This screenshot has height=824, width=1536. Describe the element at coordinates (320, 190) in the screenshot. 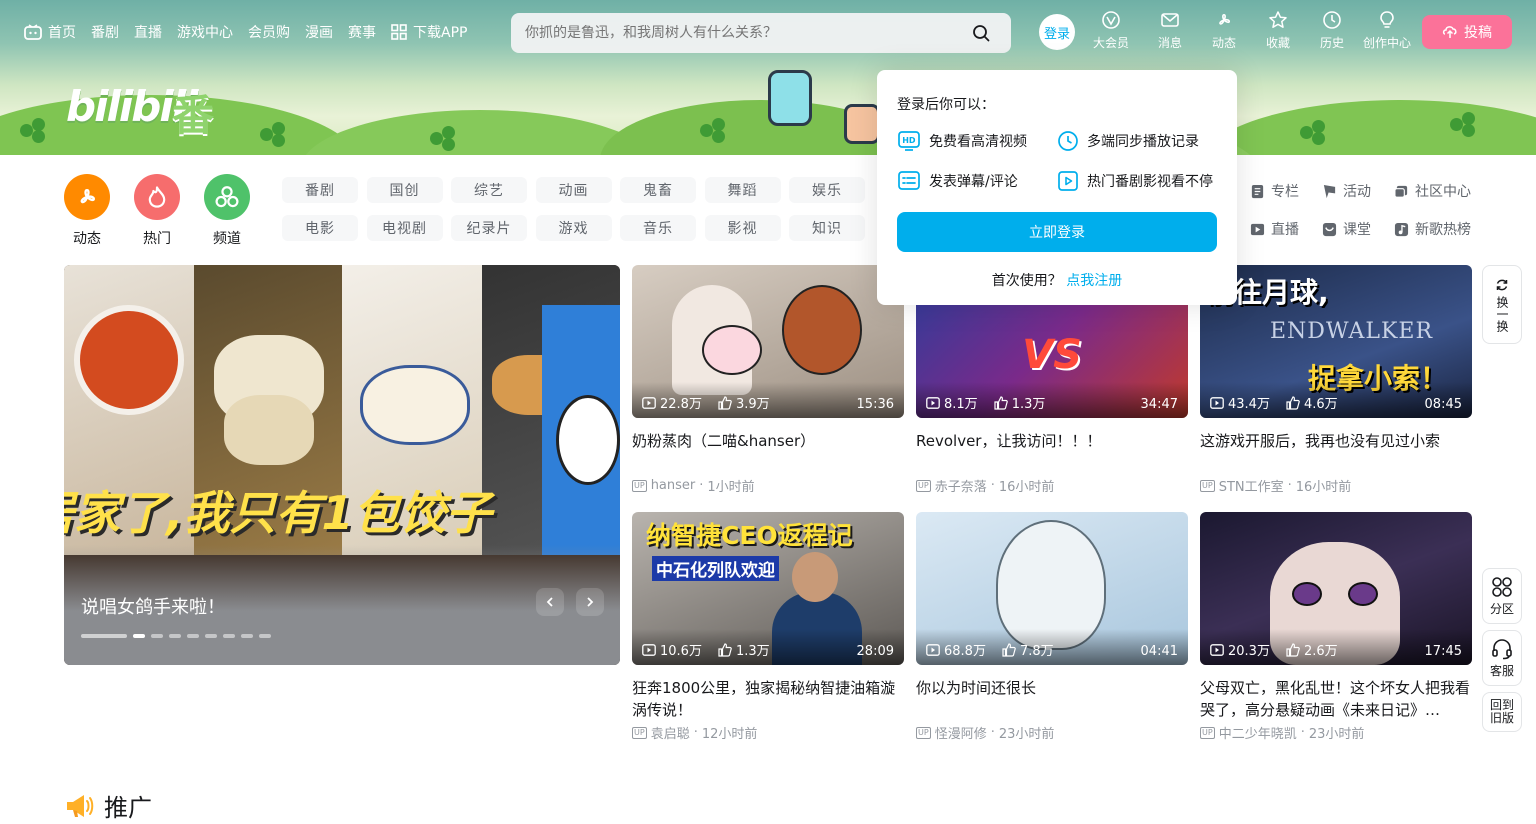

I see `category-bangumi: 番剧` at that location.